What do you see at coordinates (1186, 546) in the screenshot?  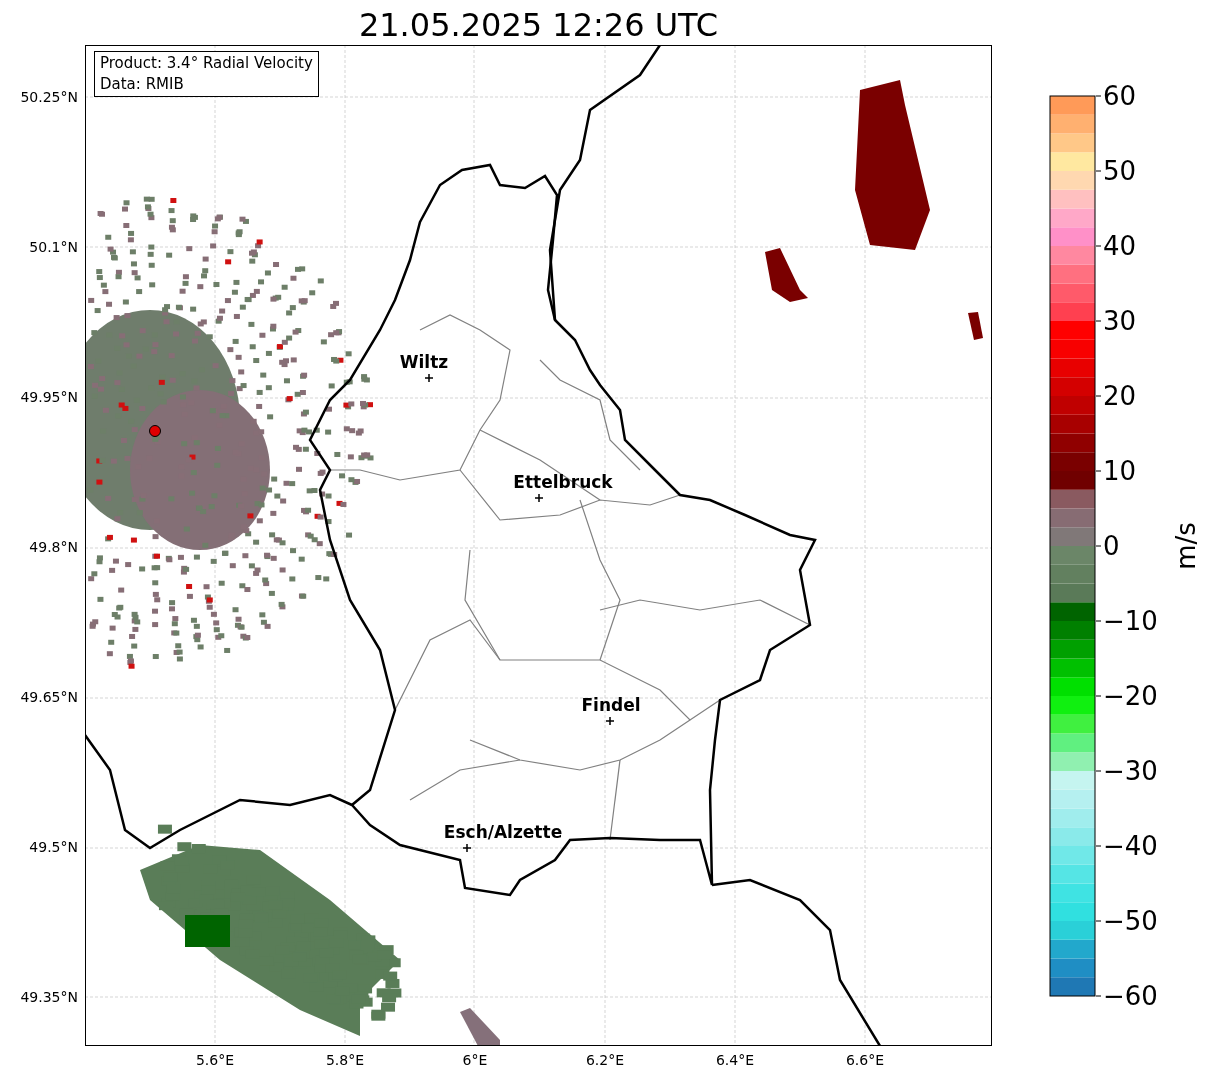 I see `colorbar-unit-label: m/s` at bounding box center [1186, 546].